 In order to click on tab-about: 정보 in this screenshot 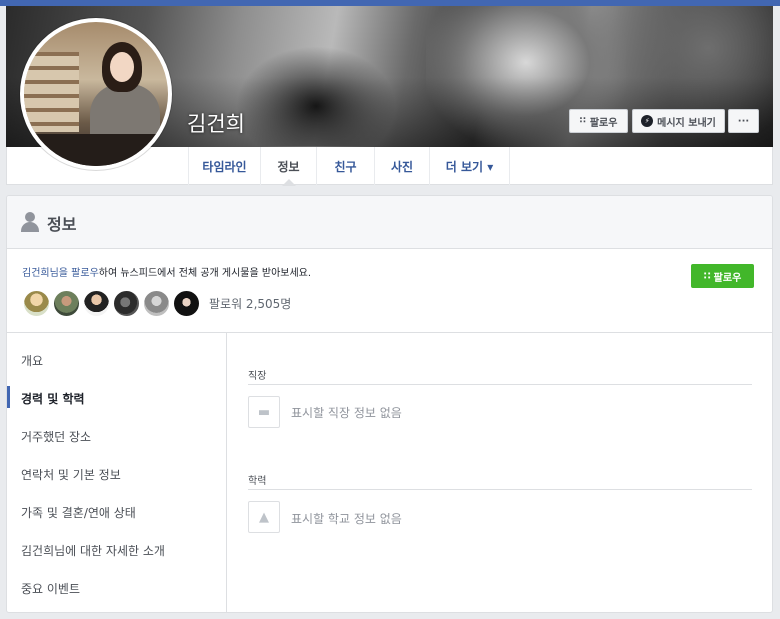, I will do `click(288, 166)`.